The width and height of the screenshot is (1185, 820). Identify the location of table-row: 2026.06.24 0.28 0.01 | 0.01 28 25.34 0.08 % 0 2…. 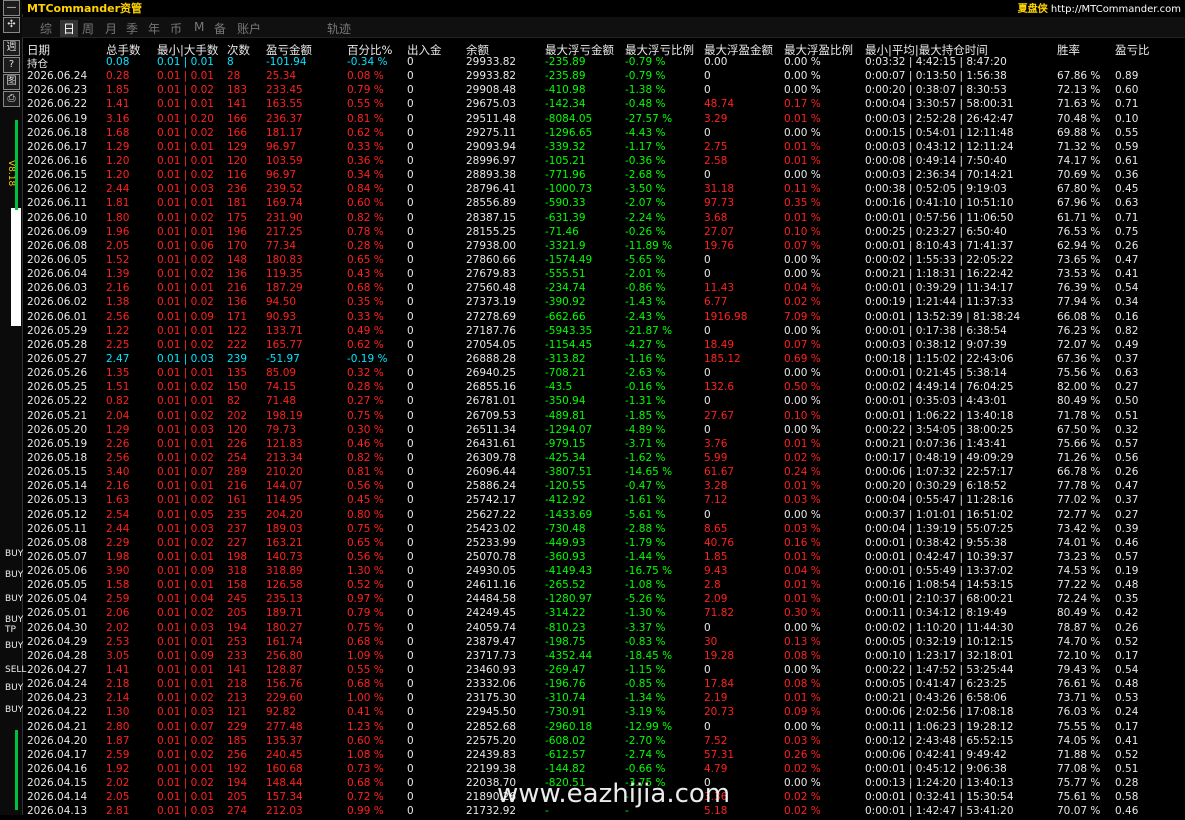
(603, 77).